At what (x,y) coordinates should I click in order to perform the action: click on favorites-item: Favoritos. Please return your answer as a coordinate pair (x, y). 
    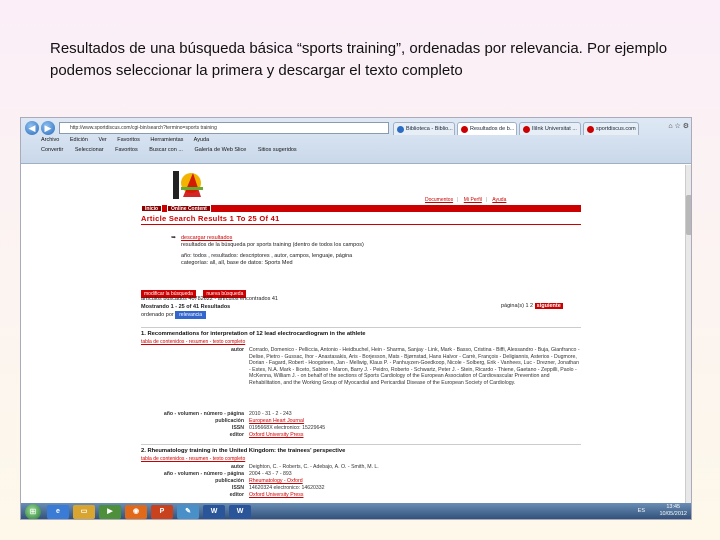
    Looking at the image, I should click on (126, 150).